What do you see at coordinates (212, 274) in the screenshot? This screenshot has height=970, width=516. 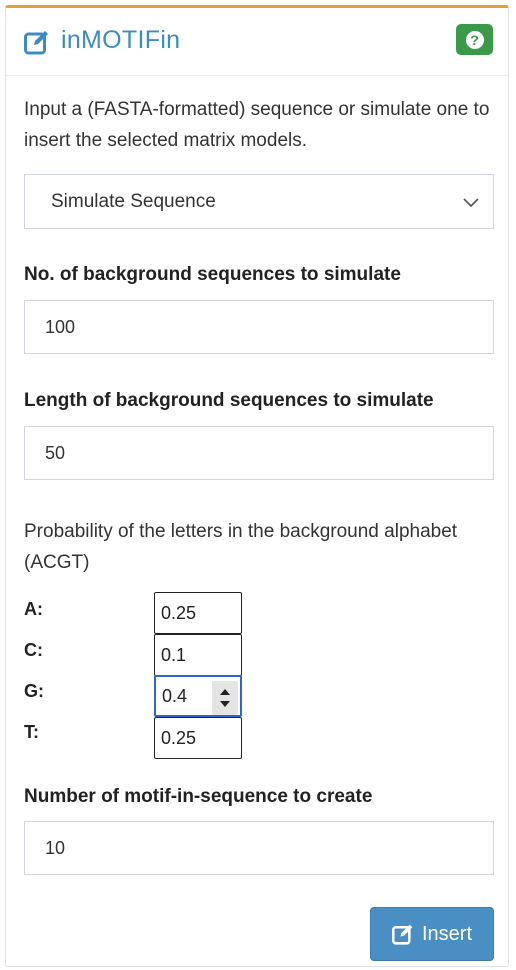 I see `num-background-label: No. of background sequences to simulate` at bounding box center [212, 274].